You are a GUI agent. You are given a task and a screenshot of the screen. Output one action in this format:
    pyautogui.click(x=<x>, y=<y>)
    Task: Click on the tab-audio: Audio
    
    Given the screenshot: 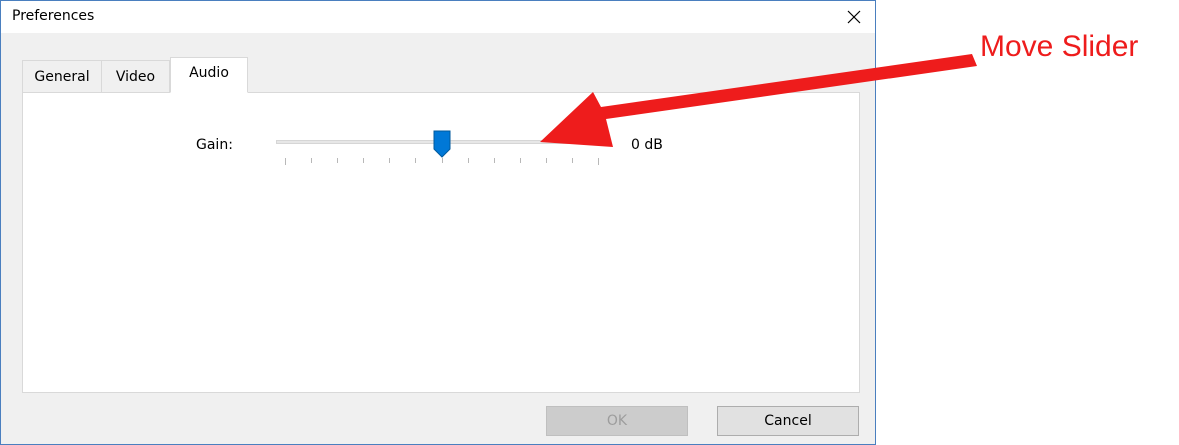 What is the action you would take?
    pyautogui.click(x=209, y=75)
    